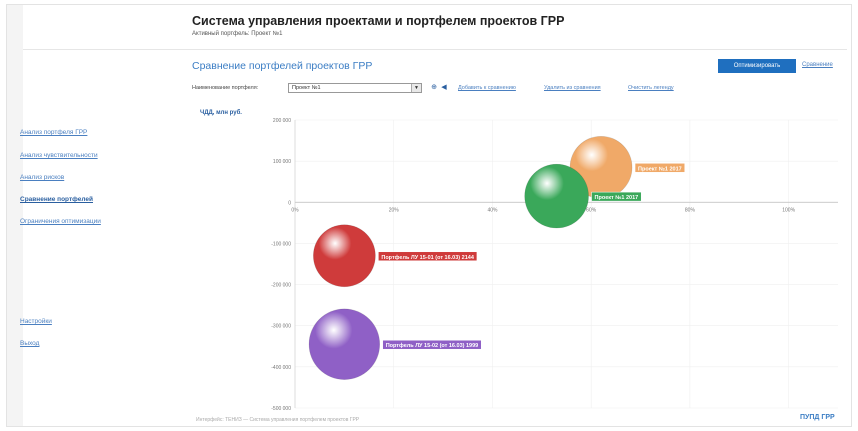  What do you see at coordinates (444, 87) in the screenshot?
I see `remove-icon: ◀` at bounding box center [444, 87].